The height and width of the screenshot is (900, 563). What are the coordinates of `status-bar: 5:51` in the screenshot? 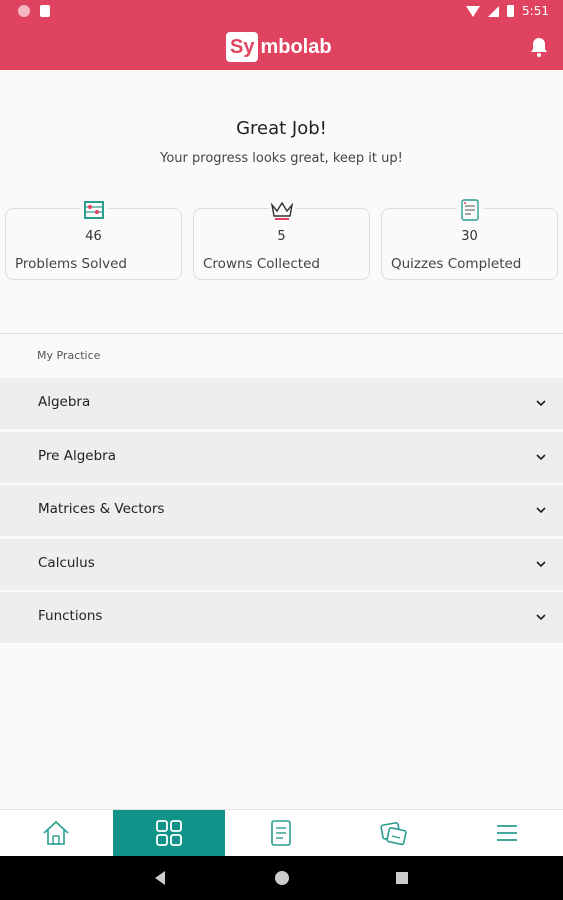 It's located at (281, 12).